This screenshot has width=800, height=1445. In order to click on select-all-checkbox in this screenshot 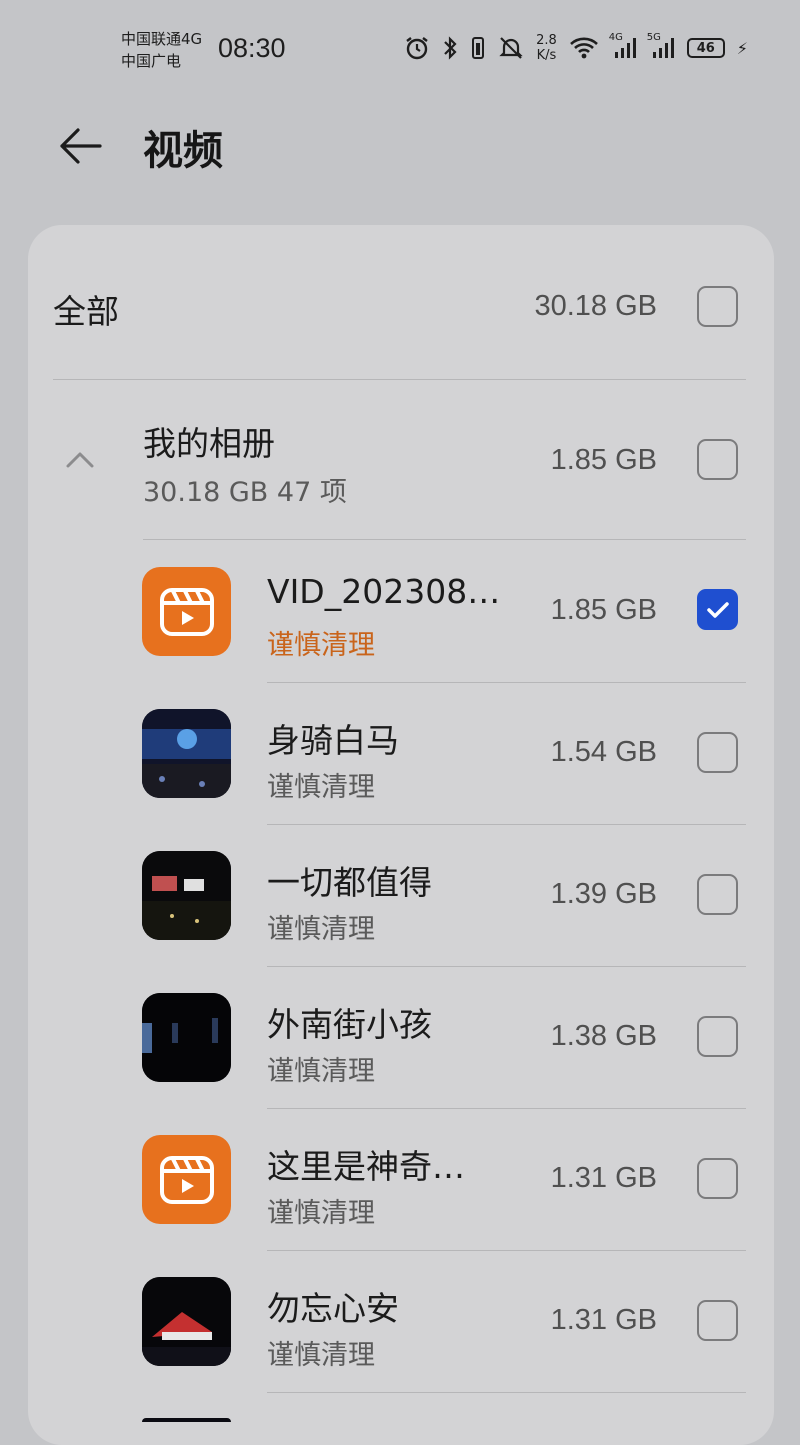, I will do `click(717, 306)`.